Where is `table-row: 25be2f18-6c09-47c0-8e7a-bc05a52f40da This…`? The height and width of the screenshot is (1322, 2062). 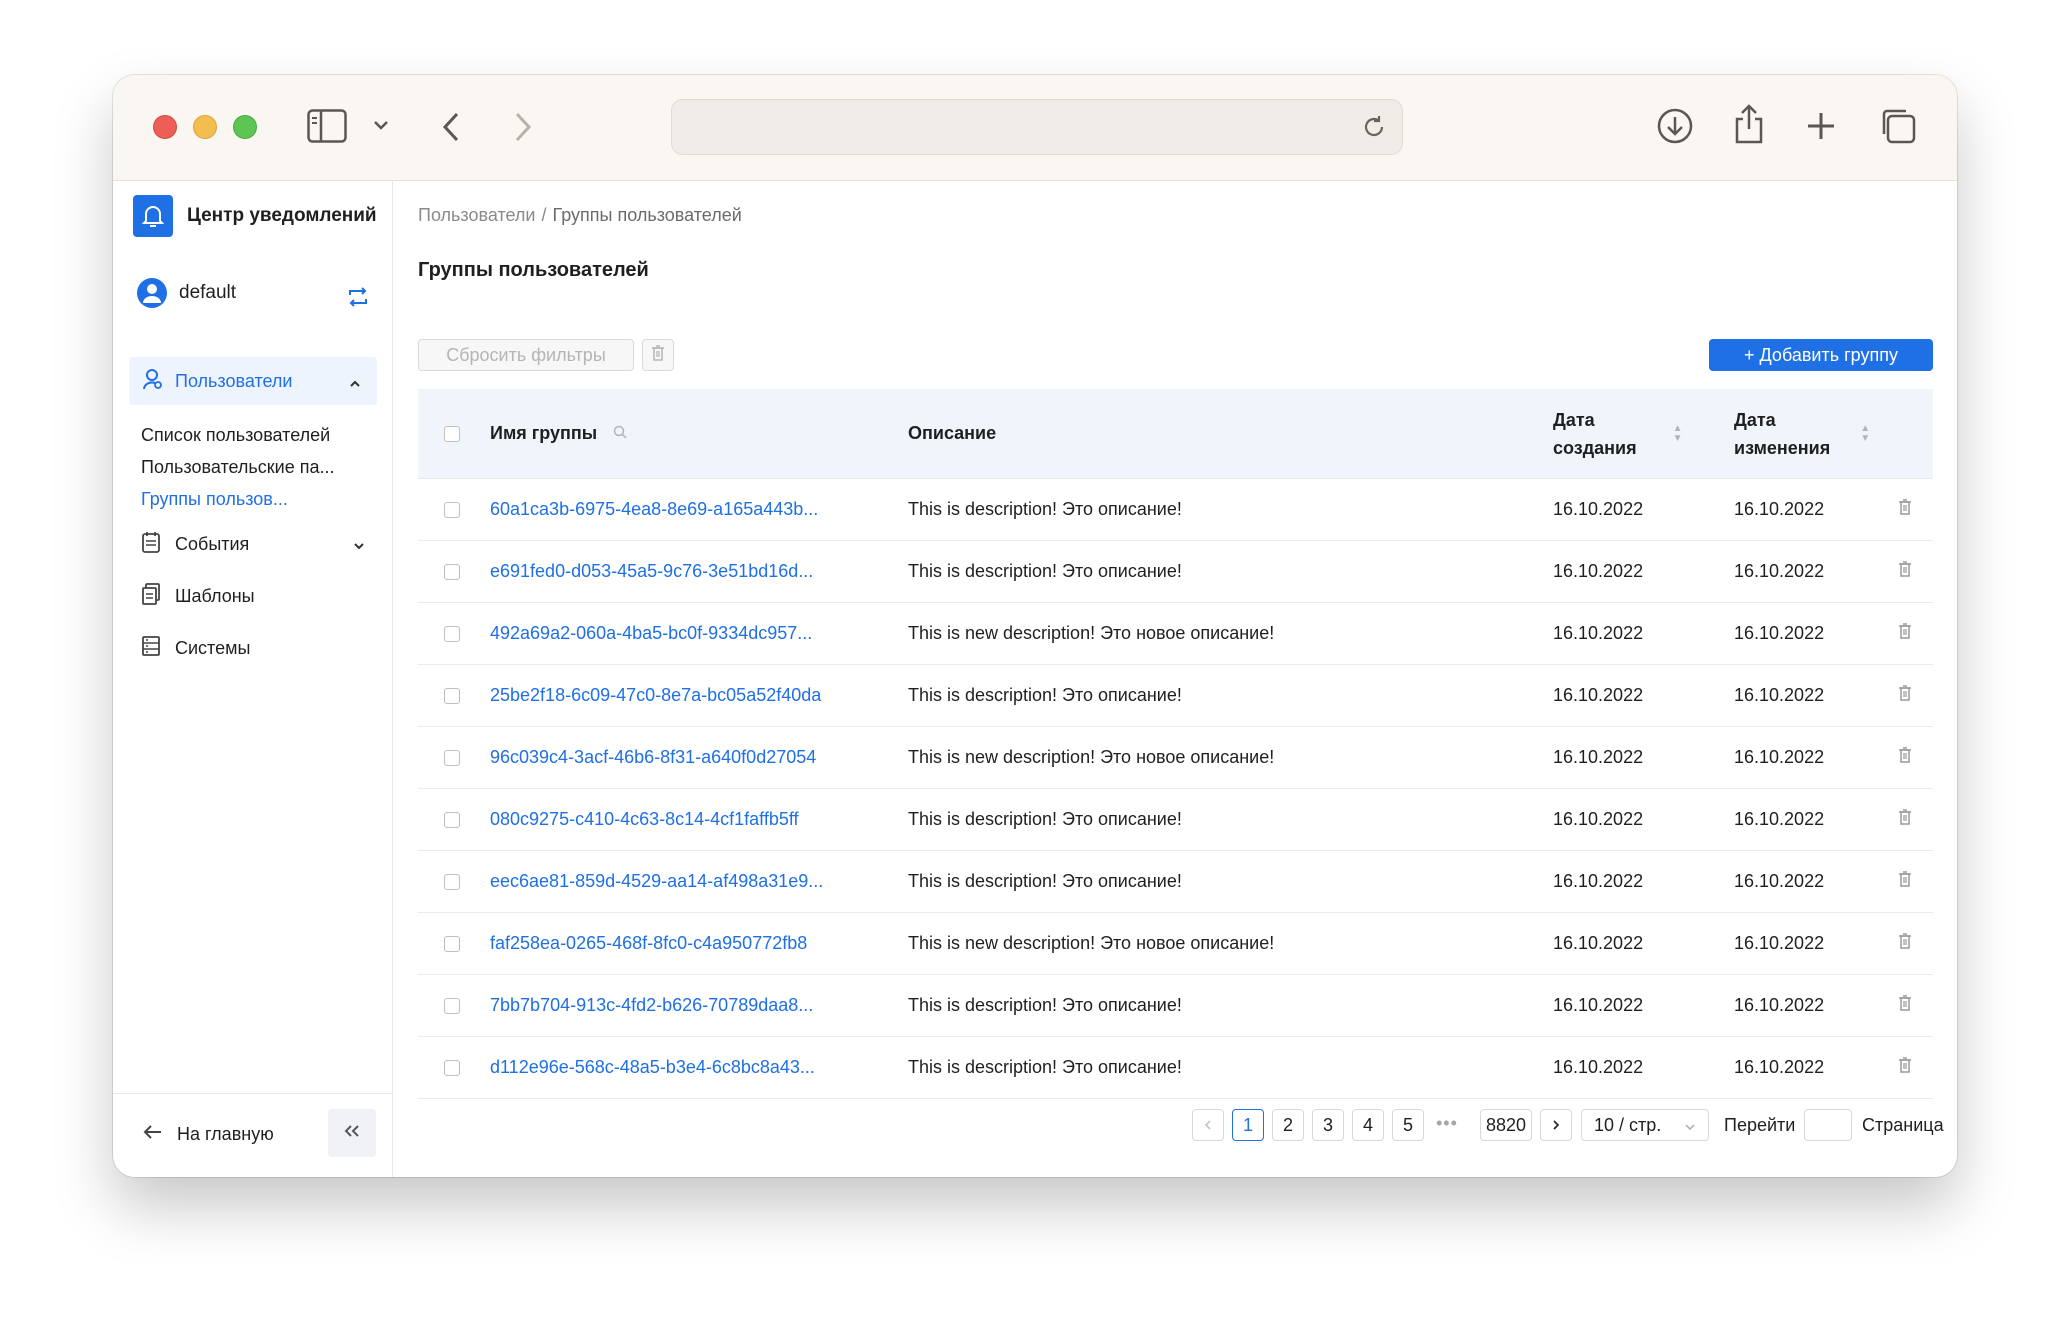 table-row: 25be2f18-6c09-47c0-8e7a-bc05a52f40da This… is located at coordinates (1175, 696).